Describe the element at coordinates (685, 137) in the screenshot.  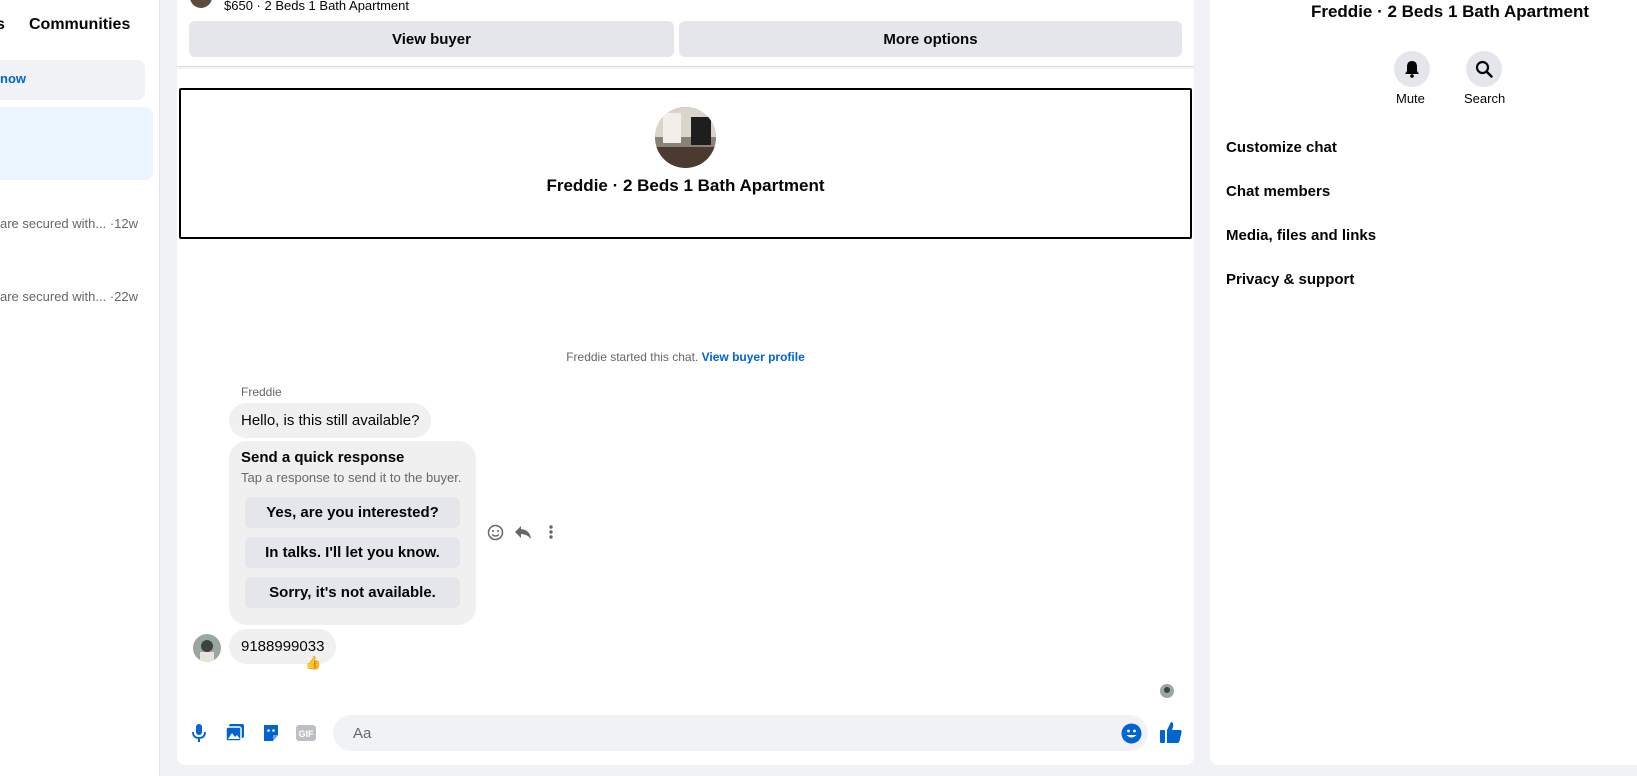
I see `profile-avatar` at that location.